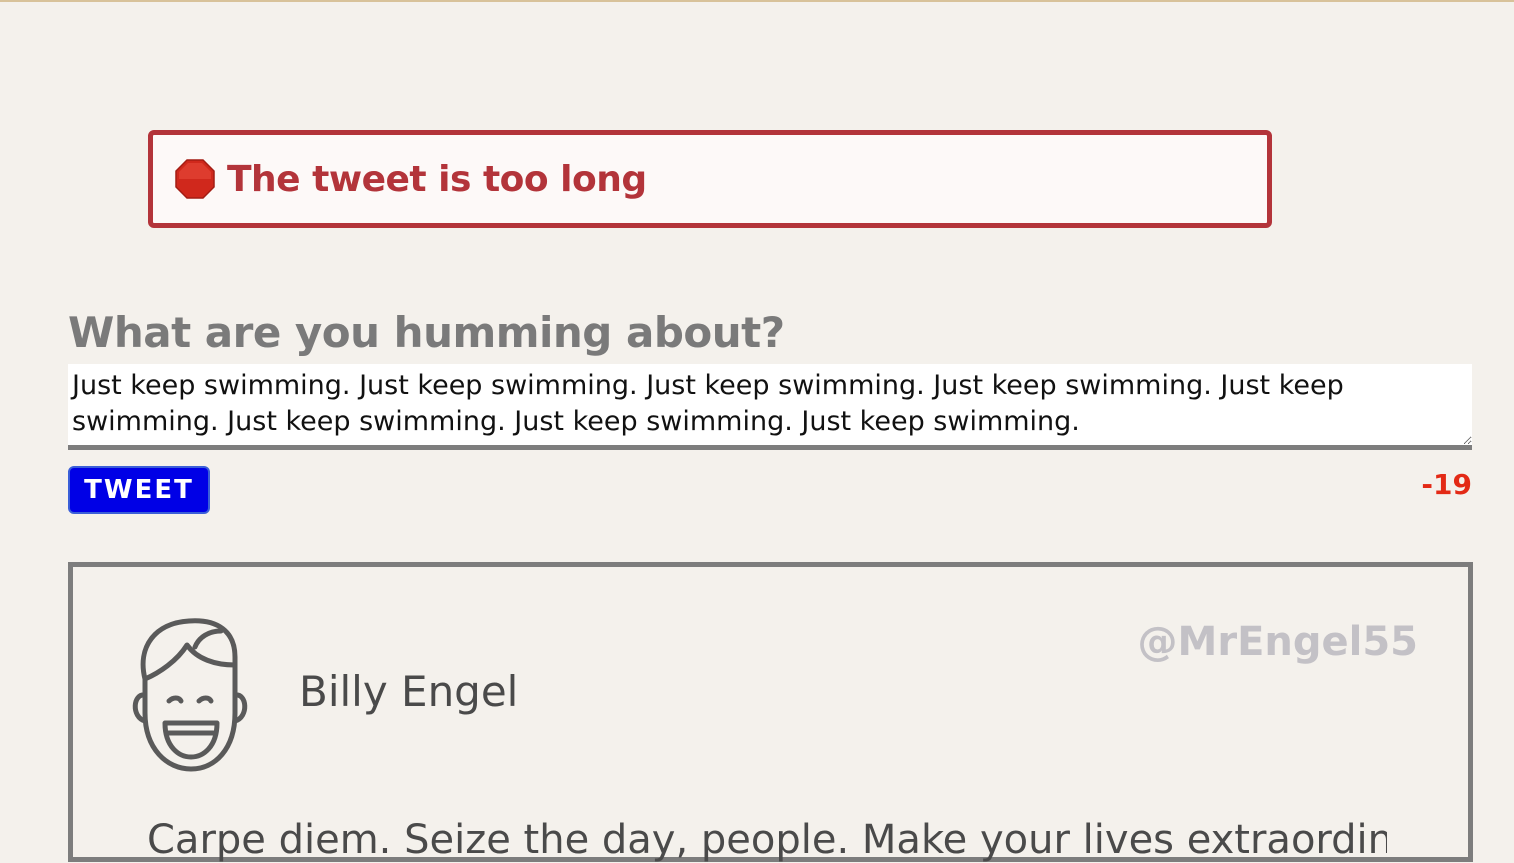 This screenshot has width=1514, height=863. Describe the element at coordinates (426, 332) in the screenshot. I see `composer-prompt: What are you humming about?` at that location.